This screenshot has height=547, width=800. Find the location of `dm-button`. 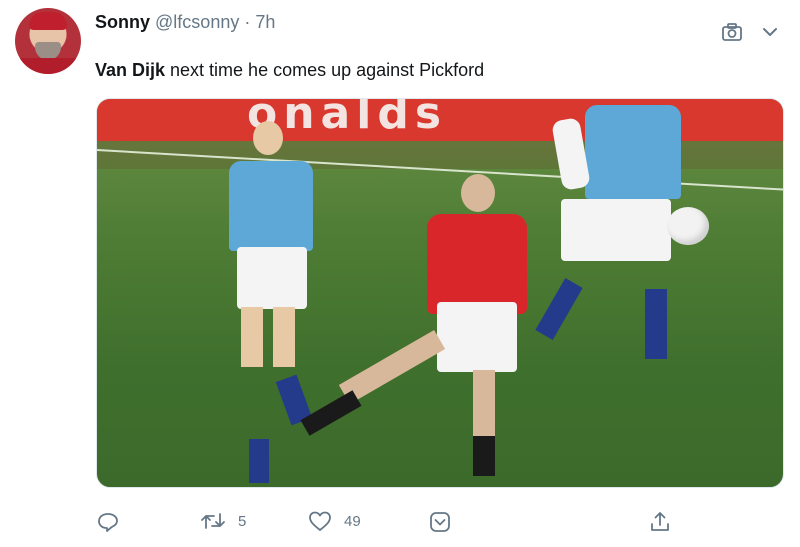

dm-button is located at coordinates (440, 522).